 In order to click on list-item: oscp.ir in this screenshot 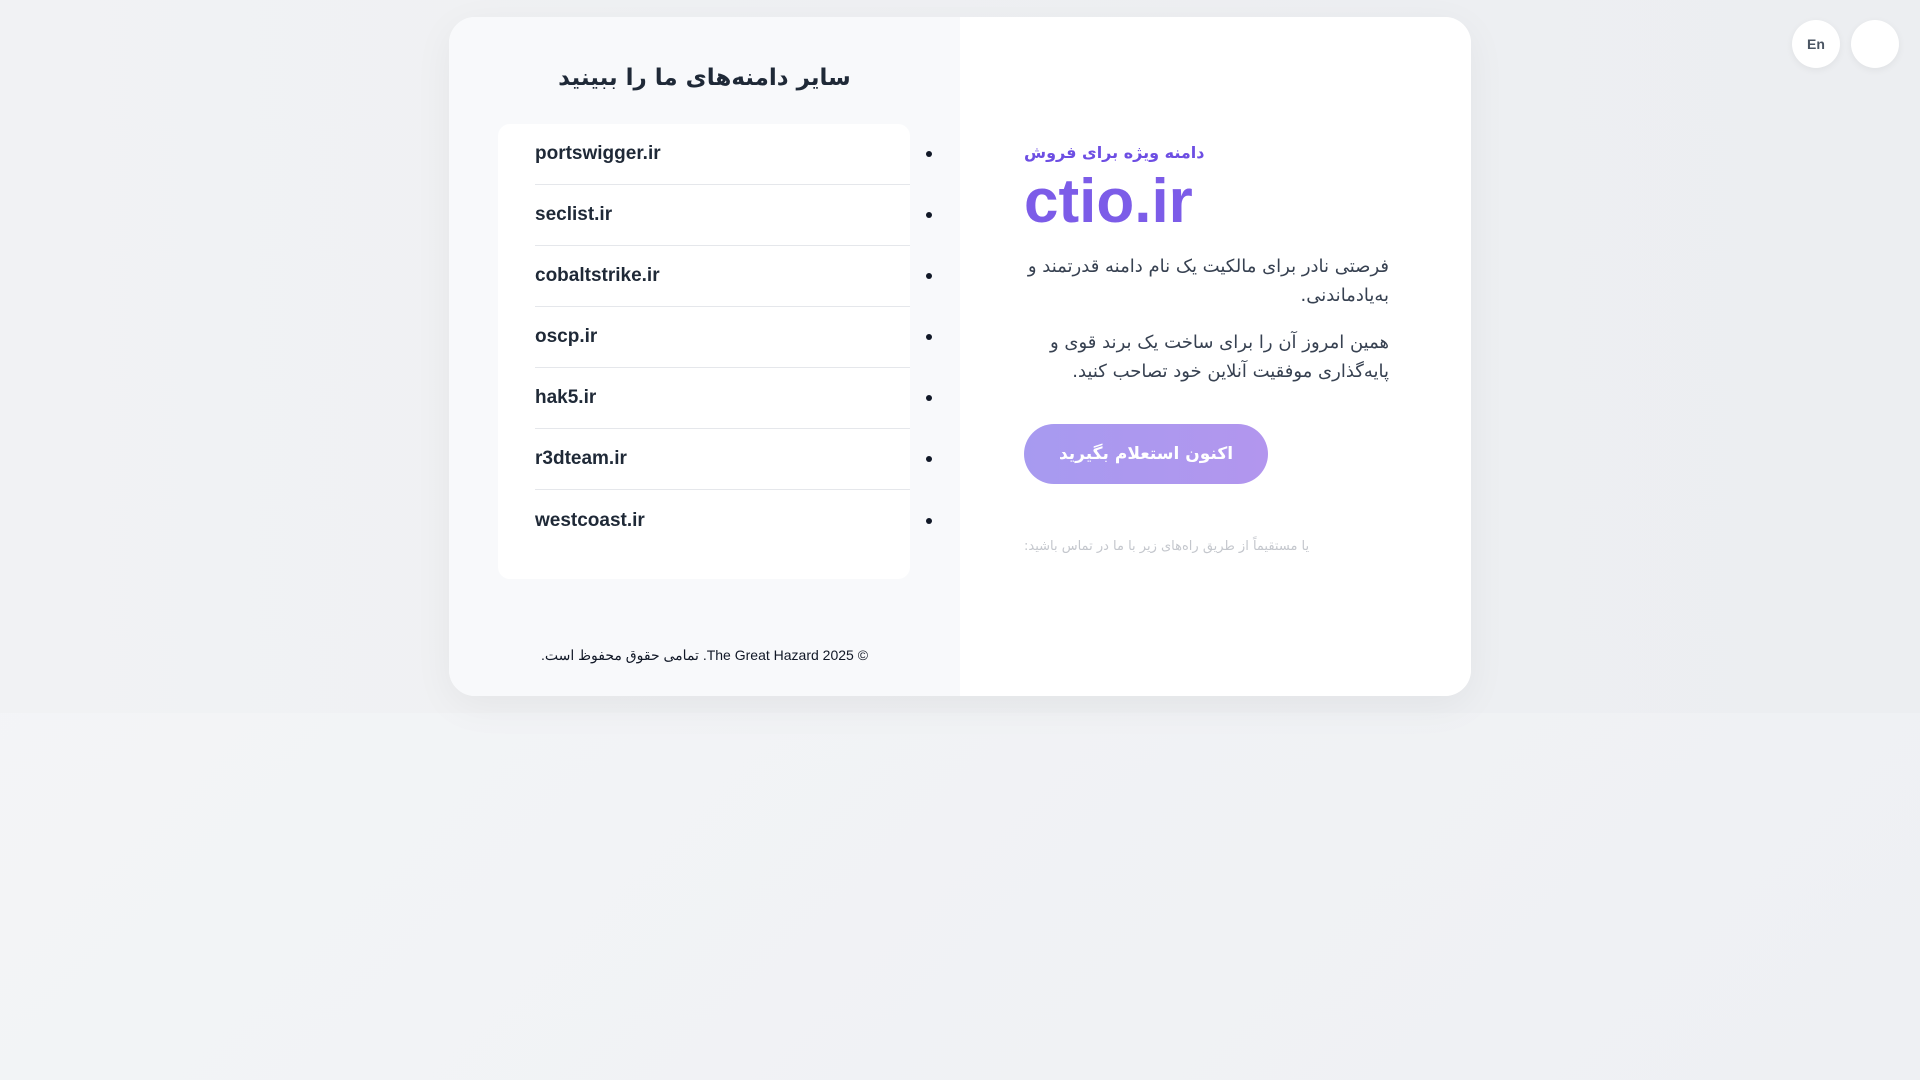, I will do `click(733, 337)`.